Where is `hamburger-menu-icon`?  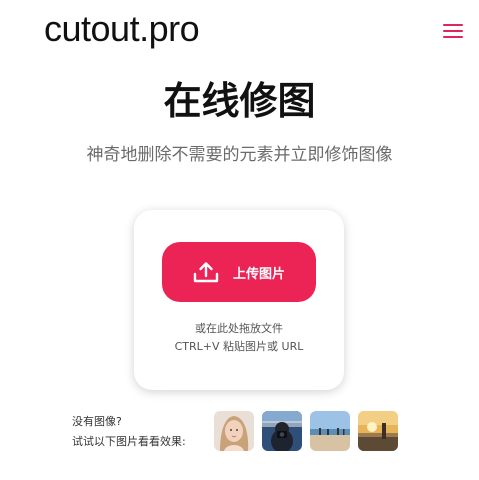 hamburger-menu-icon is located at coordinates (453, 32).